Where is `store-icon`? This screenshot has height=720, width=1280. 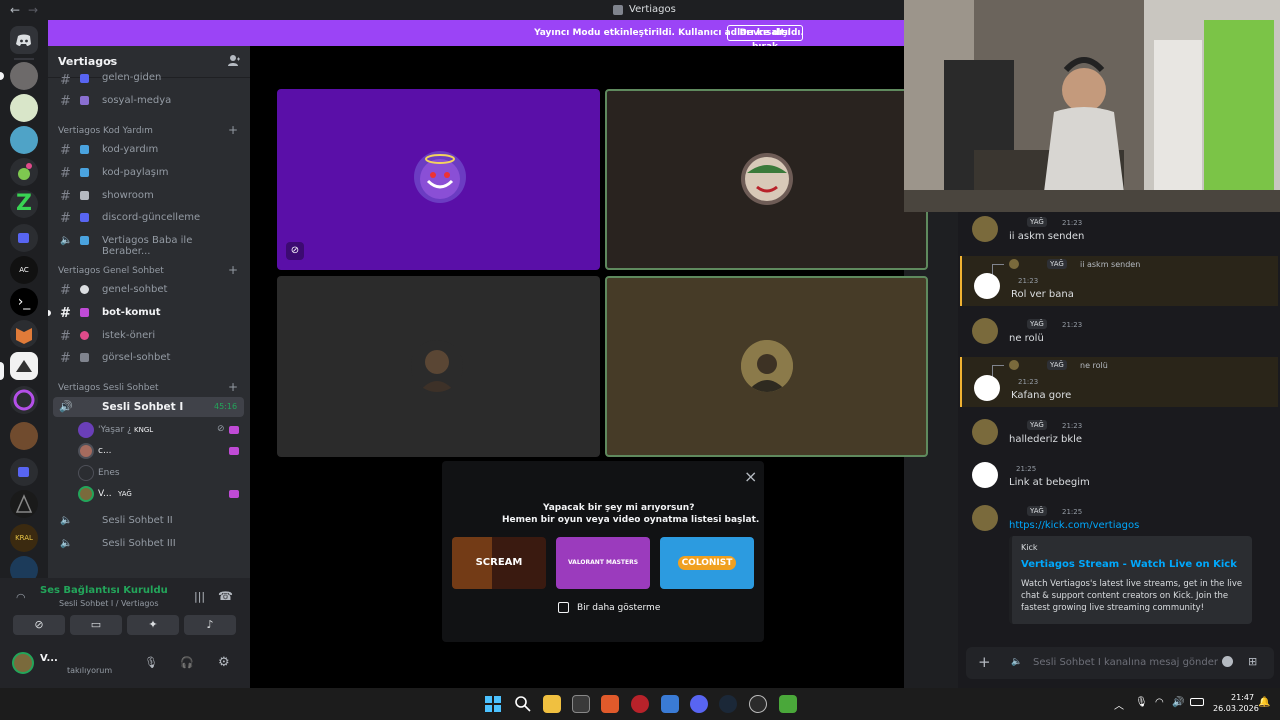 store-icon is located at coordinates (581, 704).